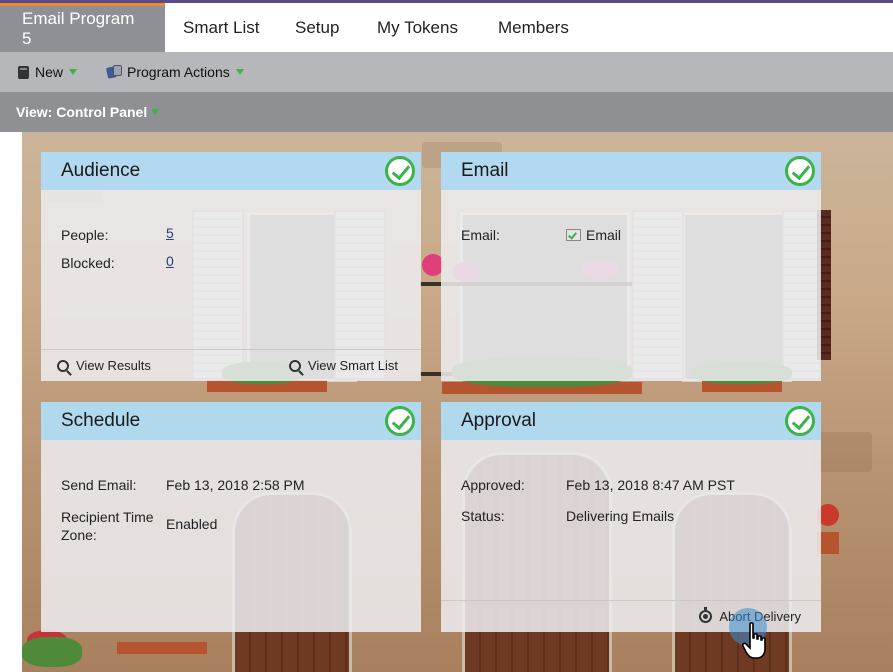 The width and height of the screenshot is (893, 672). What do you see at coordinates (101, 420) in the screenshot?
I see `schedule-title: Schedule` at bounding box center [101, 420].